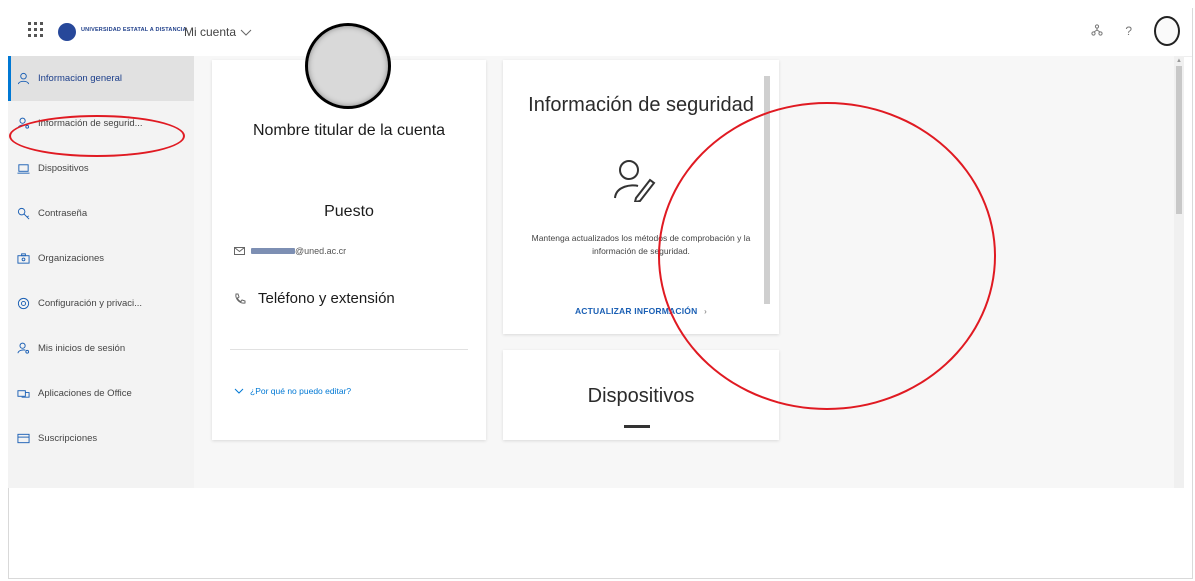 Image resolution: width=1195 pixels, height=581 pixels. Describe the element at coordinates (80, 78) in the screenshot. I see `sidebar-item-label: Informacion general` at that location.